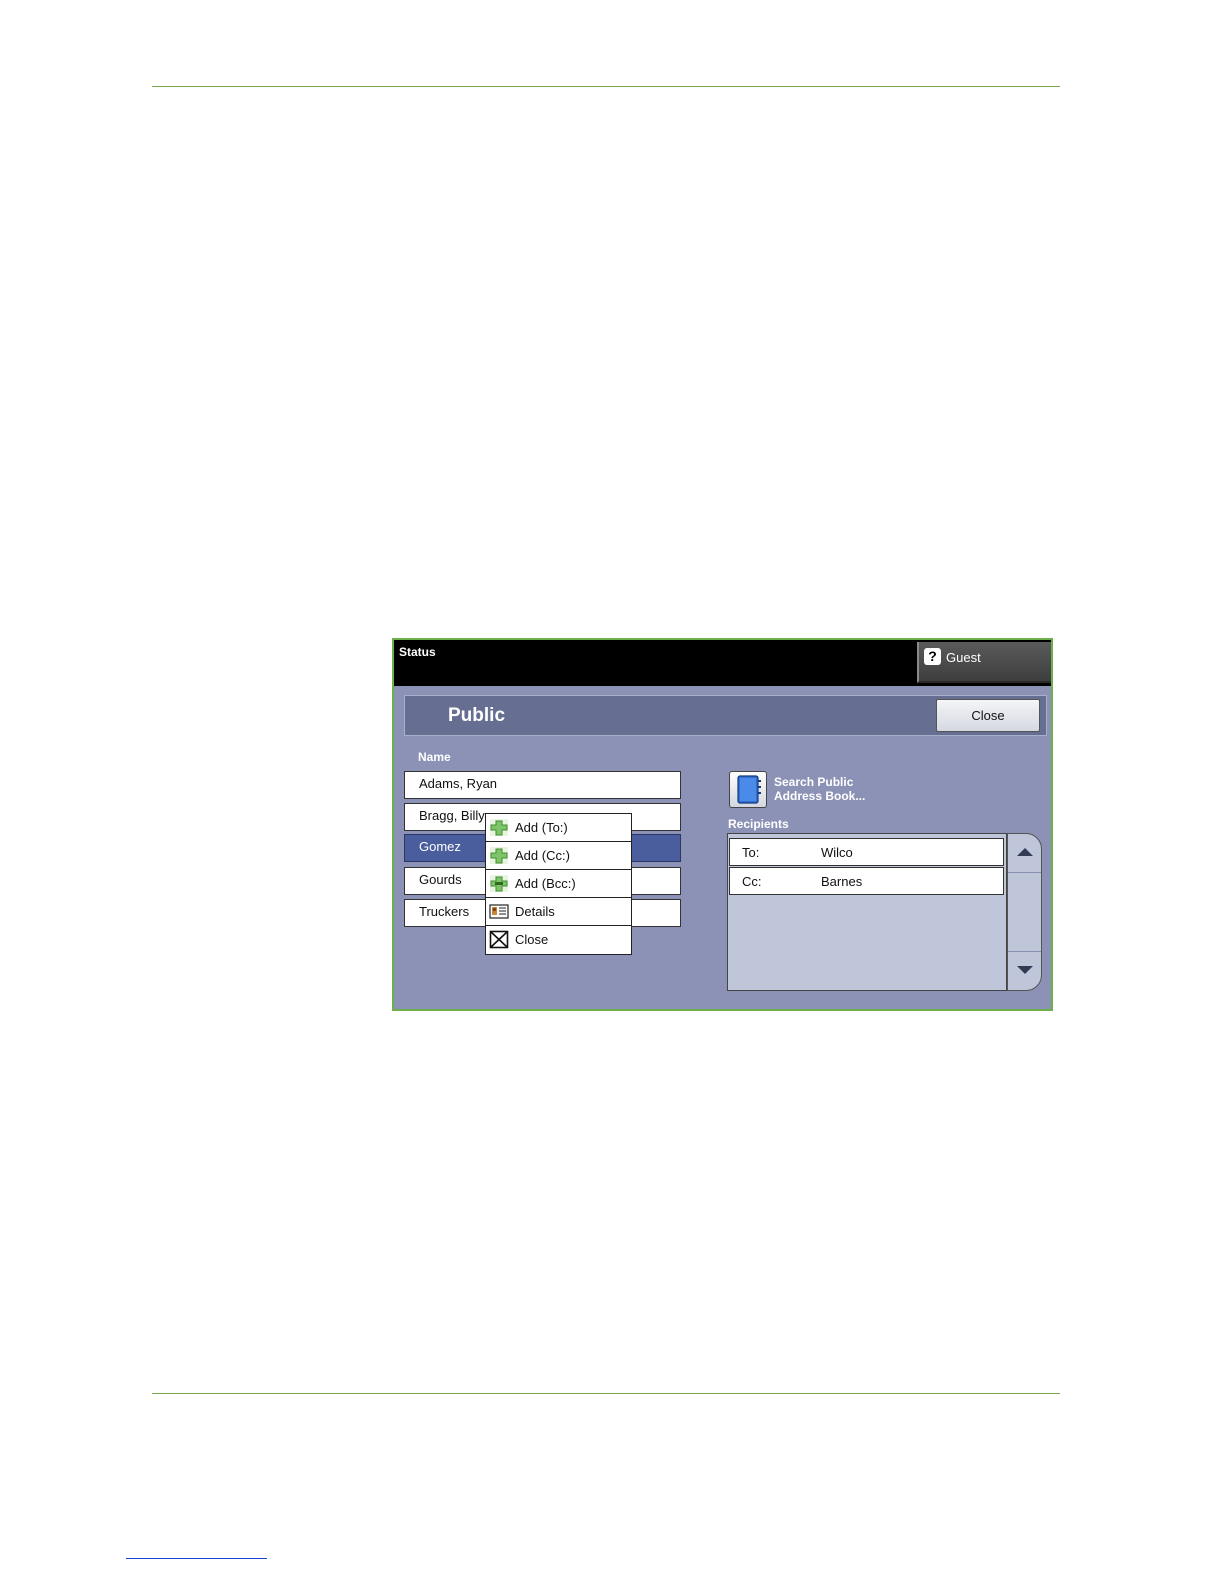 The width and height of the screenshot is (1224, 1584). Describe the element at coordinates (542, 785) in the screenshot. I see `name-row: Adams, Ryan` at that location.